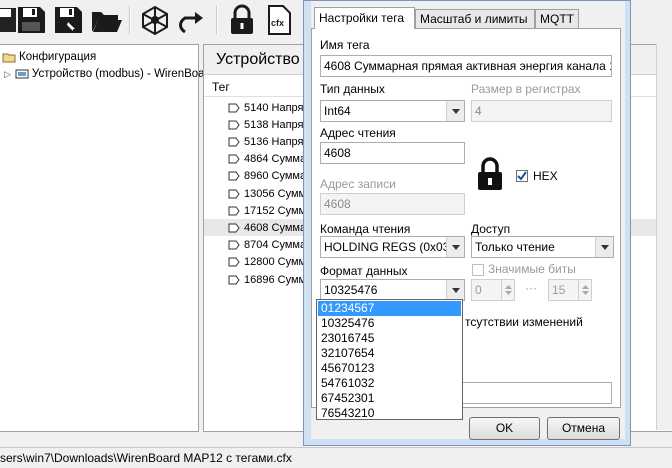 Image resolution: width=672 pixels, height=468 pixels. Describe the element at coordinates (106, 20) in the screenshot. I see `open-folder-icon` at that location.